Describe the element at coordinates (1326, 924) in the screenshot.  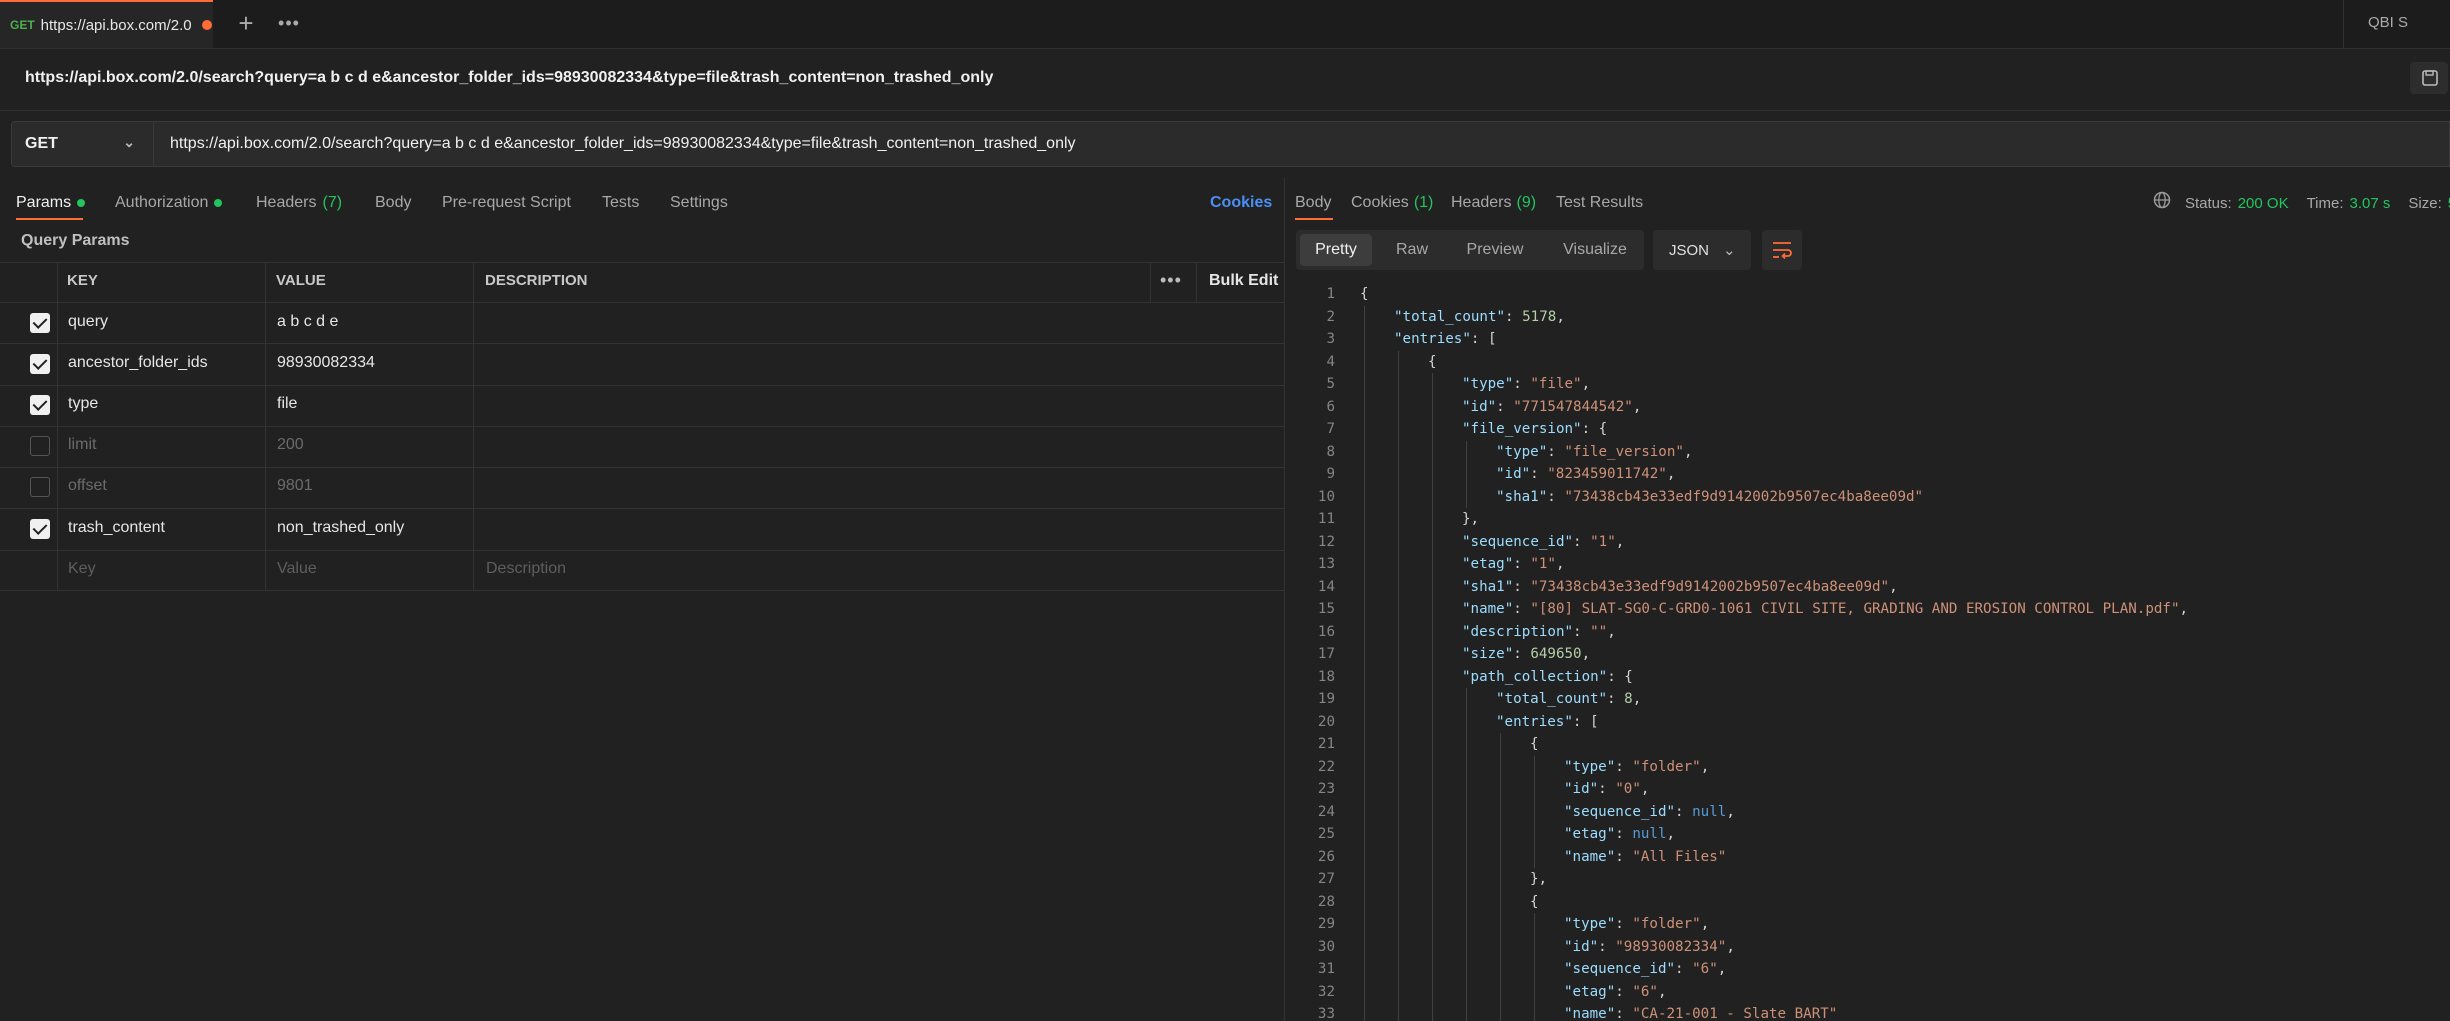
I see `line-number: 29` at that location.